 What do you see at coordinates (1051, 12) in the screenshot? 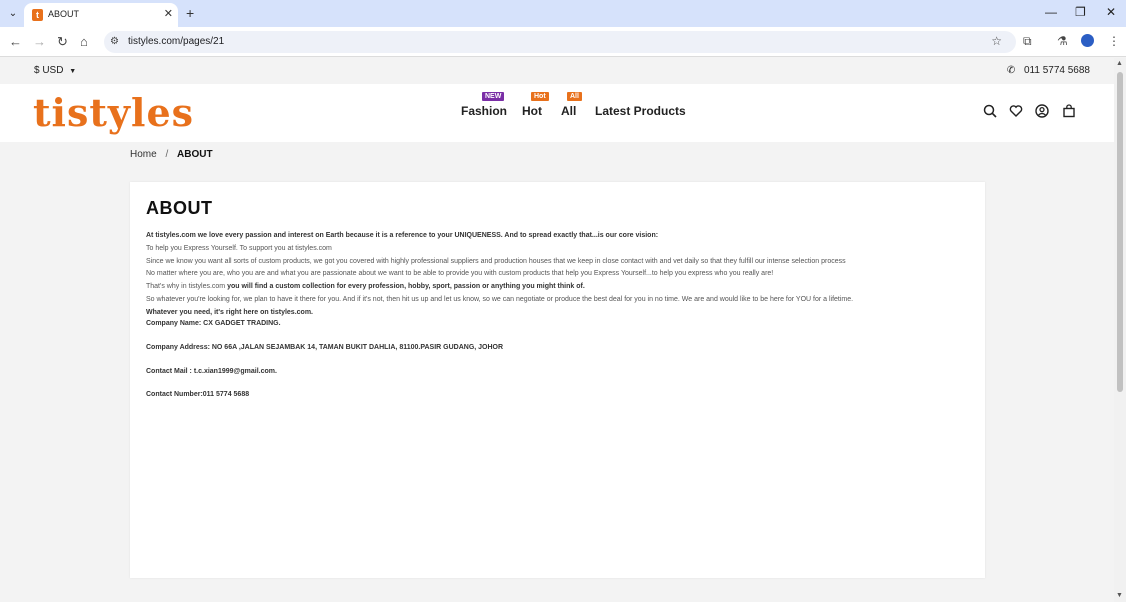
I see `minimize-icon: ―` at bounding box center [1051, 12].